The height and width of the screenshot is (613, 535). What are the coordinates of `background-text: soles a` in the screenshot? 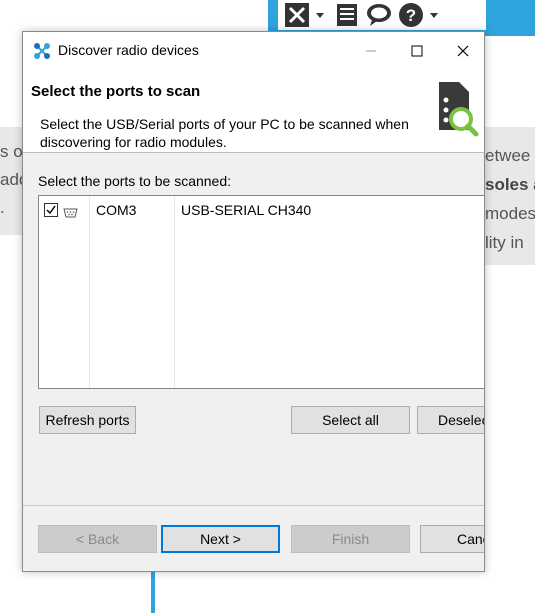 It's located at (510, 184).